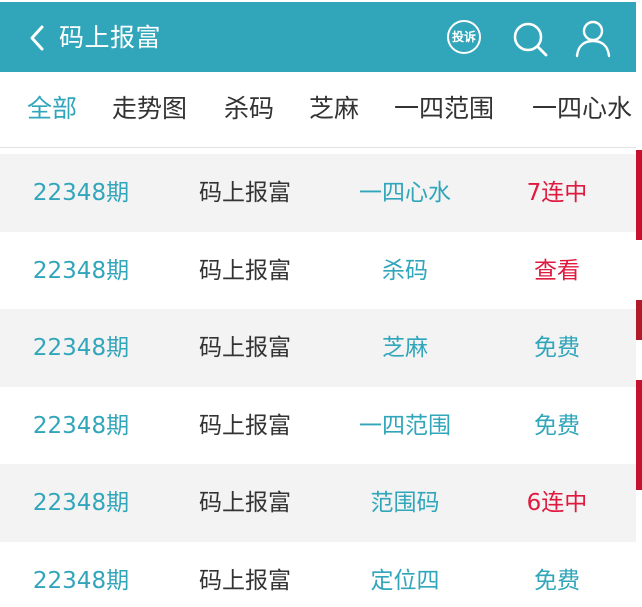 Image resolution: width=642 pixels, height=607 pixels. I want to click on tab-all: 全部, so click(52, 109).